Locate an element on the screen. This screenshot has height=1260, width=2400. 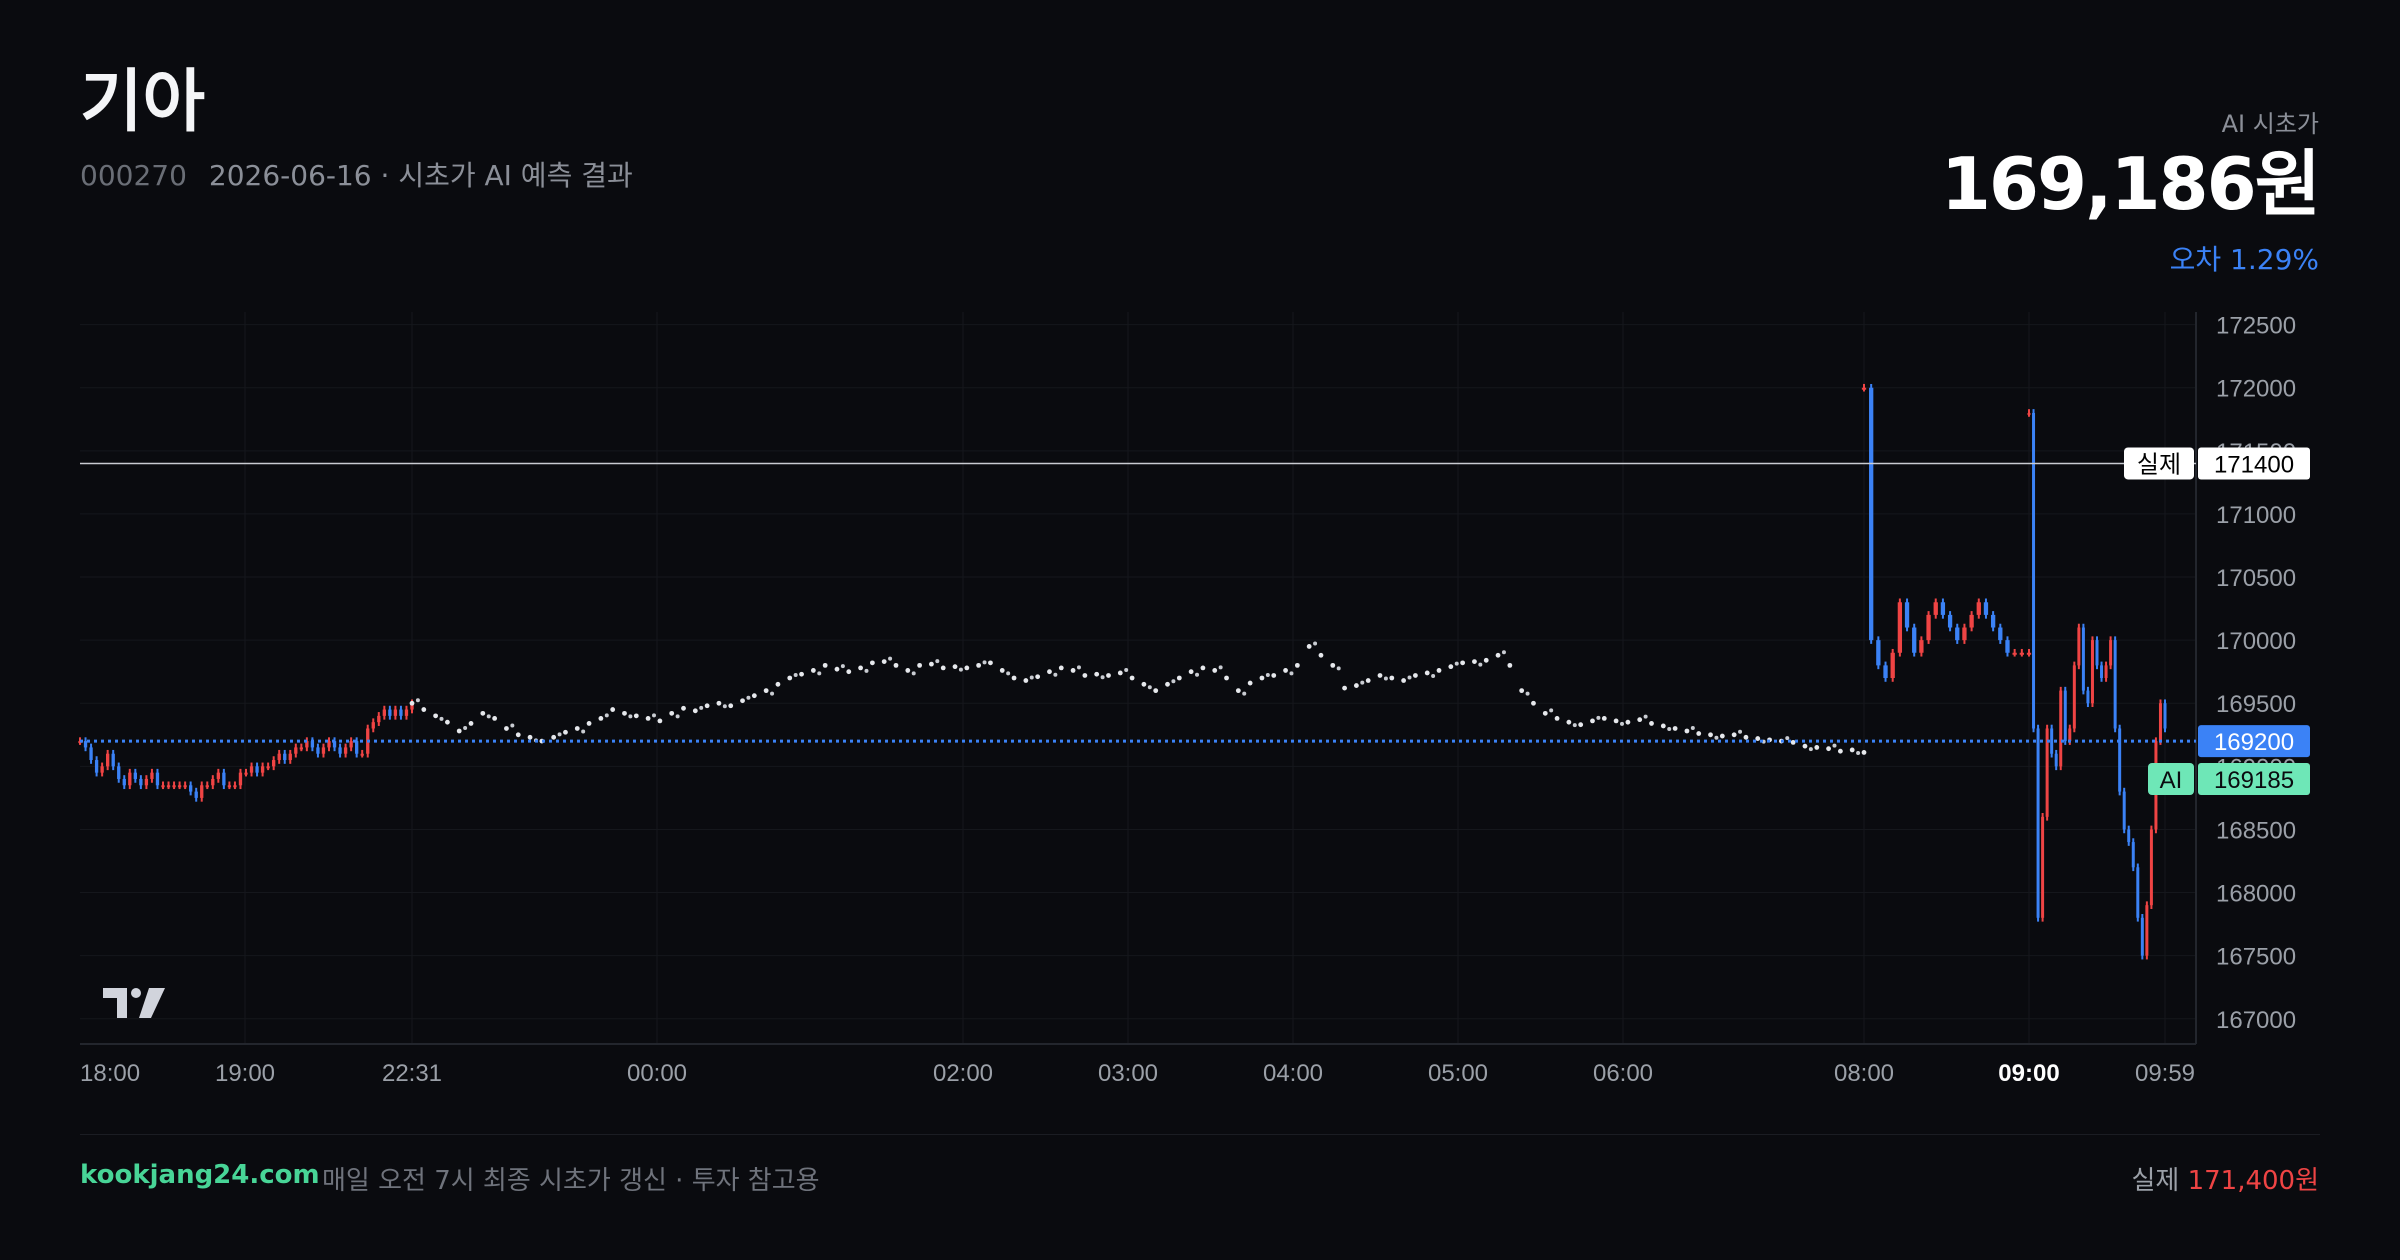
x-tick-label: 09:59 is located at coordinates (2165, 1073).